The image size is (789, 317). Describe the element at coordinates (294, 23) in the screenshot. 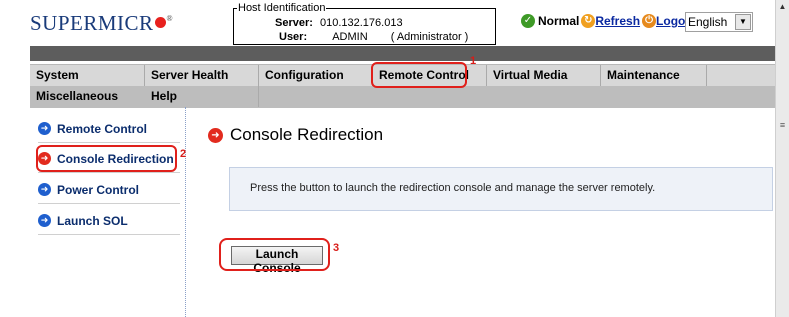

I see `server-label: Server:` at that location.